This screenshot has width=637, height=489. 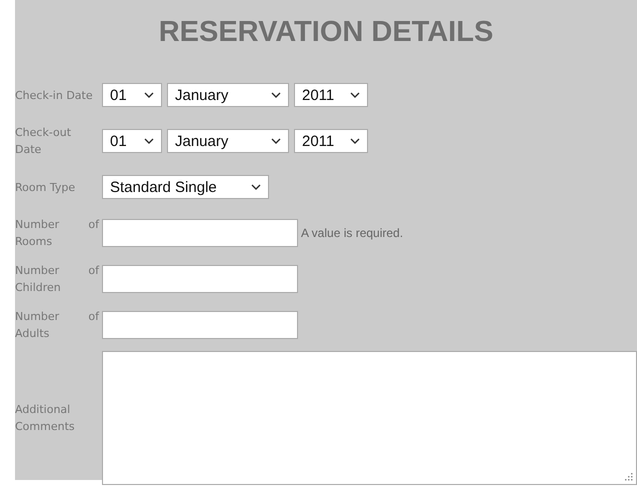 What do you see at coordinates (45, 188) in the screenshot?
I see `field-label: Room Type` at bounding box center [45, 188].